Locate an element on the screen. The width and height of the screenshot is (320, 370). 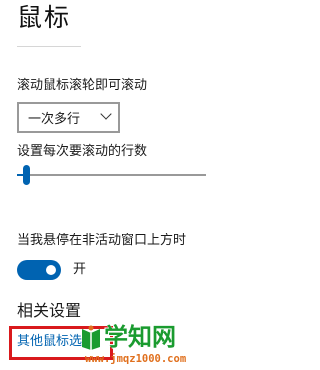
page-title: 鼠标 is located at coordinates (44, 17).